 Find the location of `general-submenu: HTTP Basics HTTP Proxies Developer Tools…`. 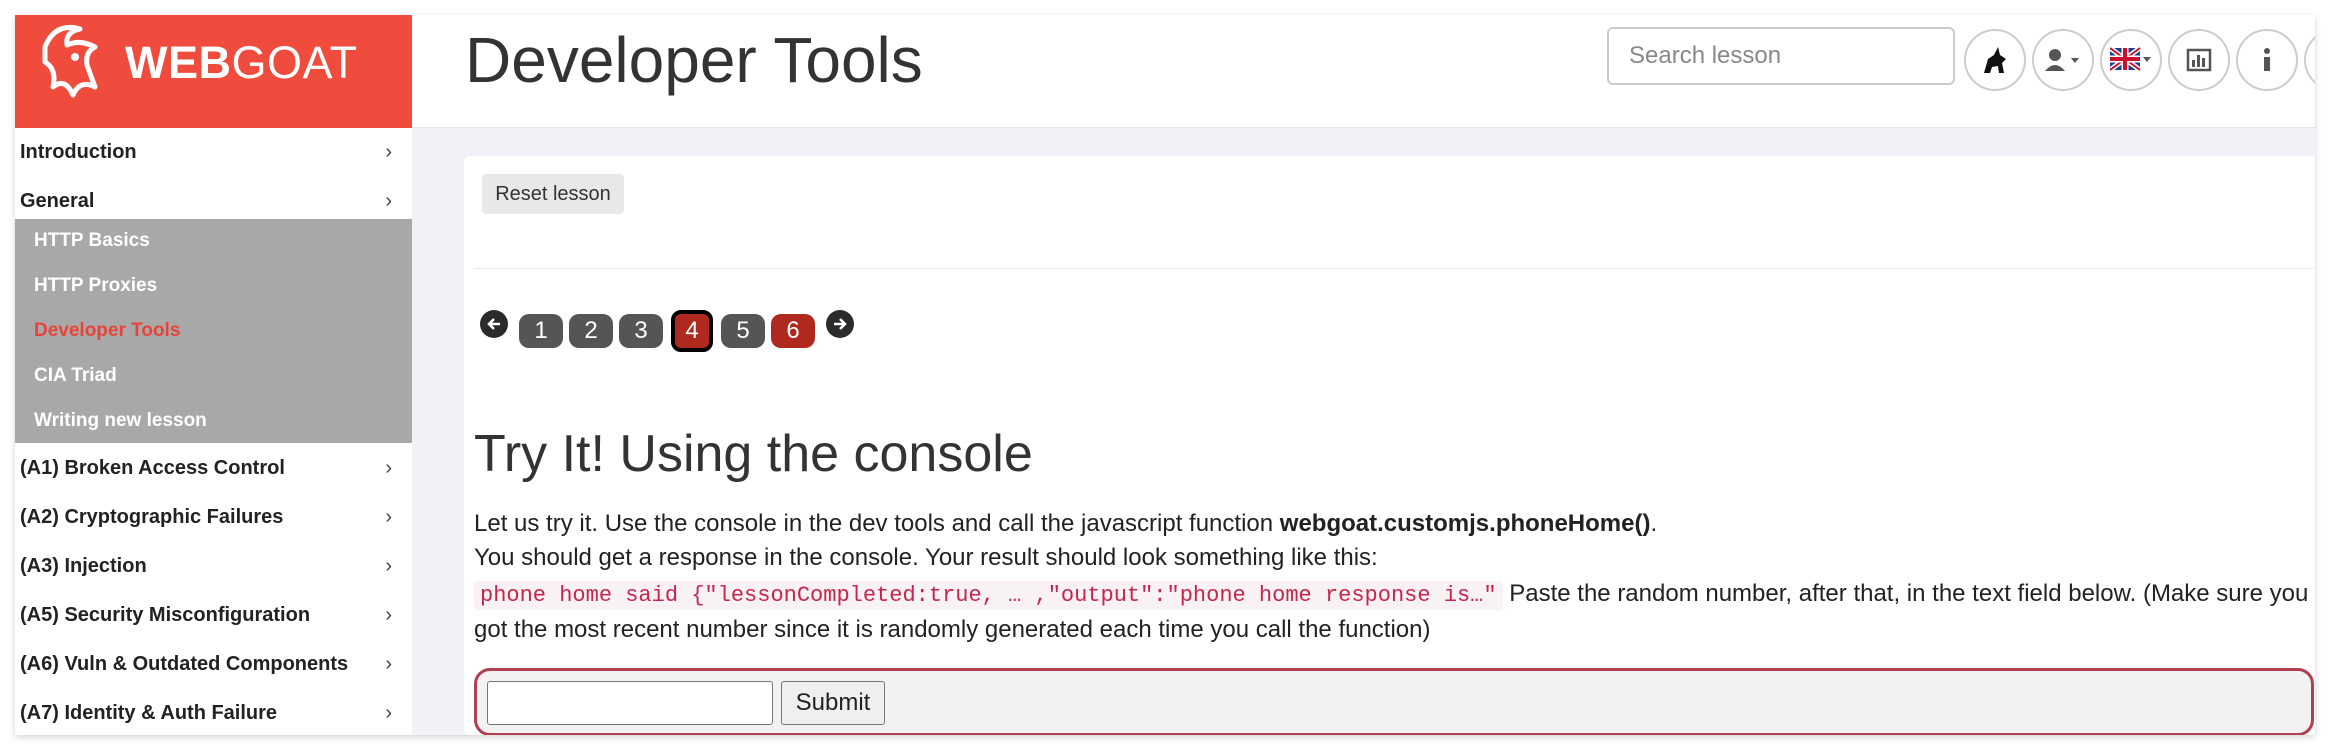

general-submenu: HTTP Basics HTTP Proxies Developer Tools… is located at coordinates (213, 331).